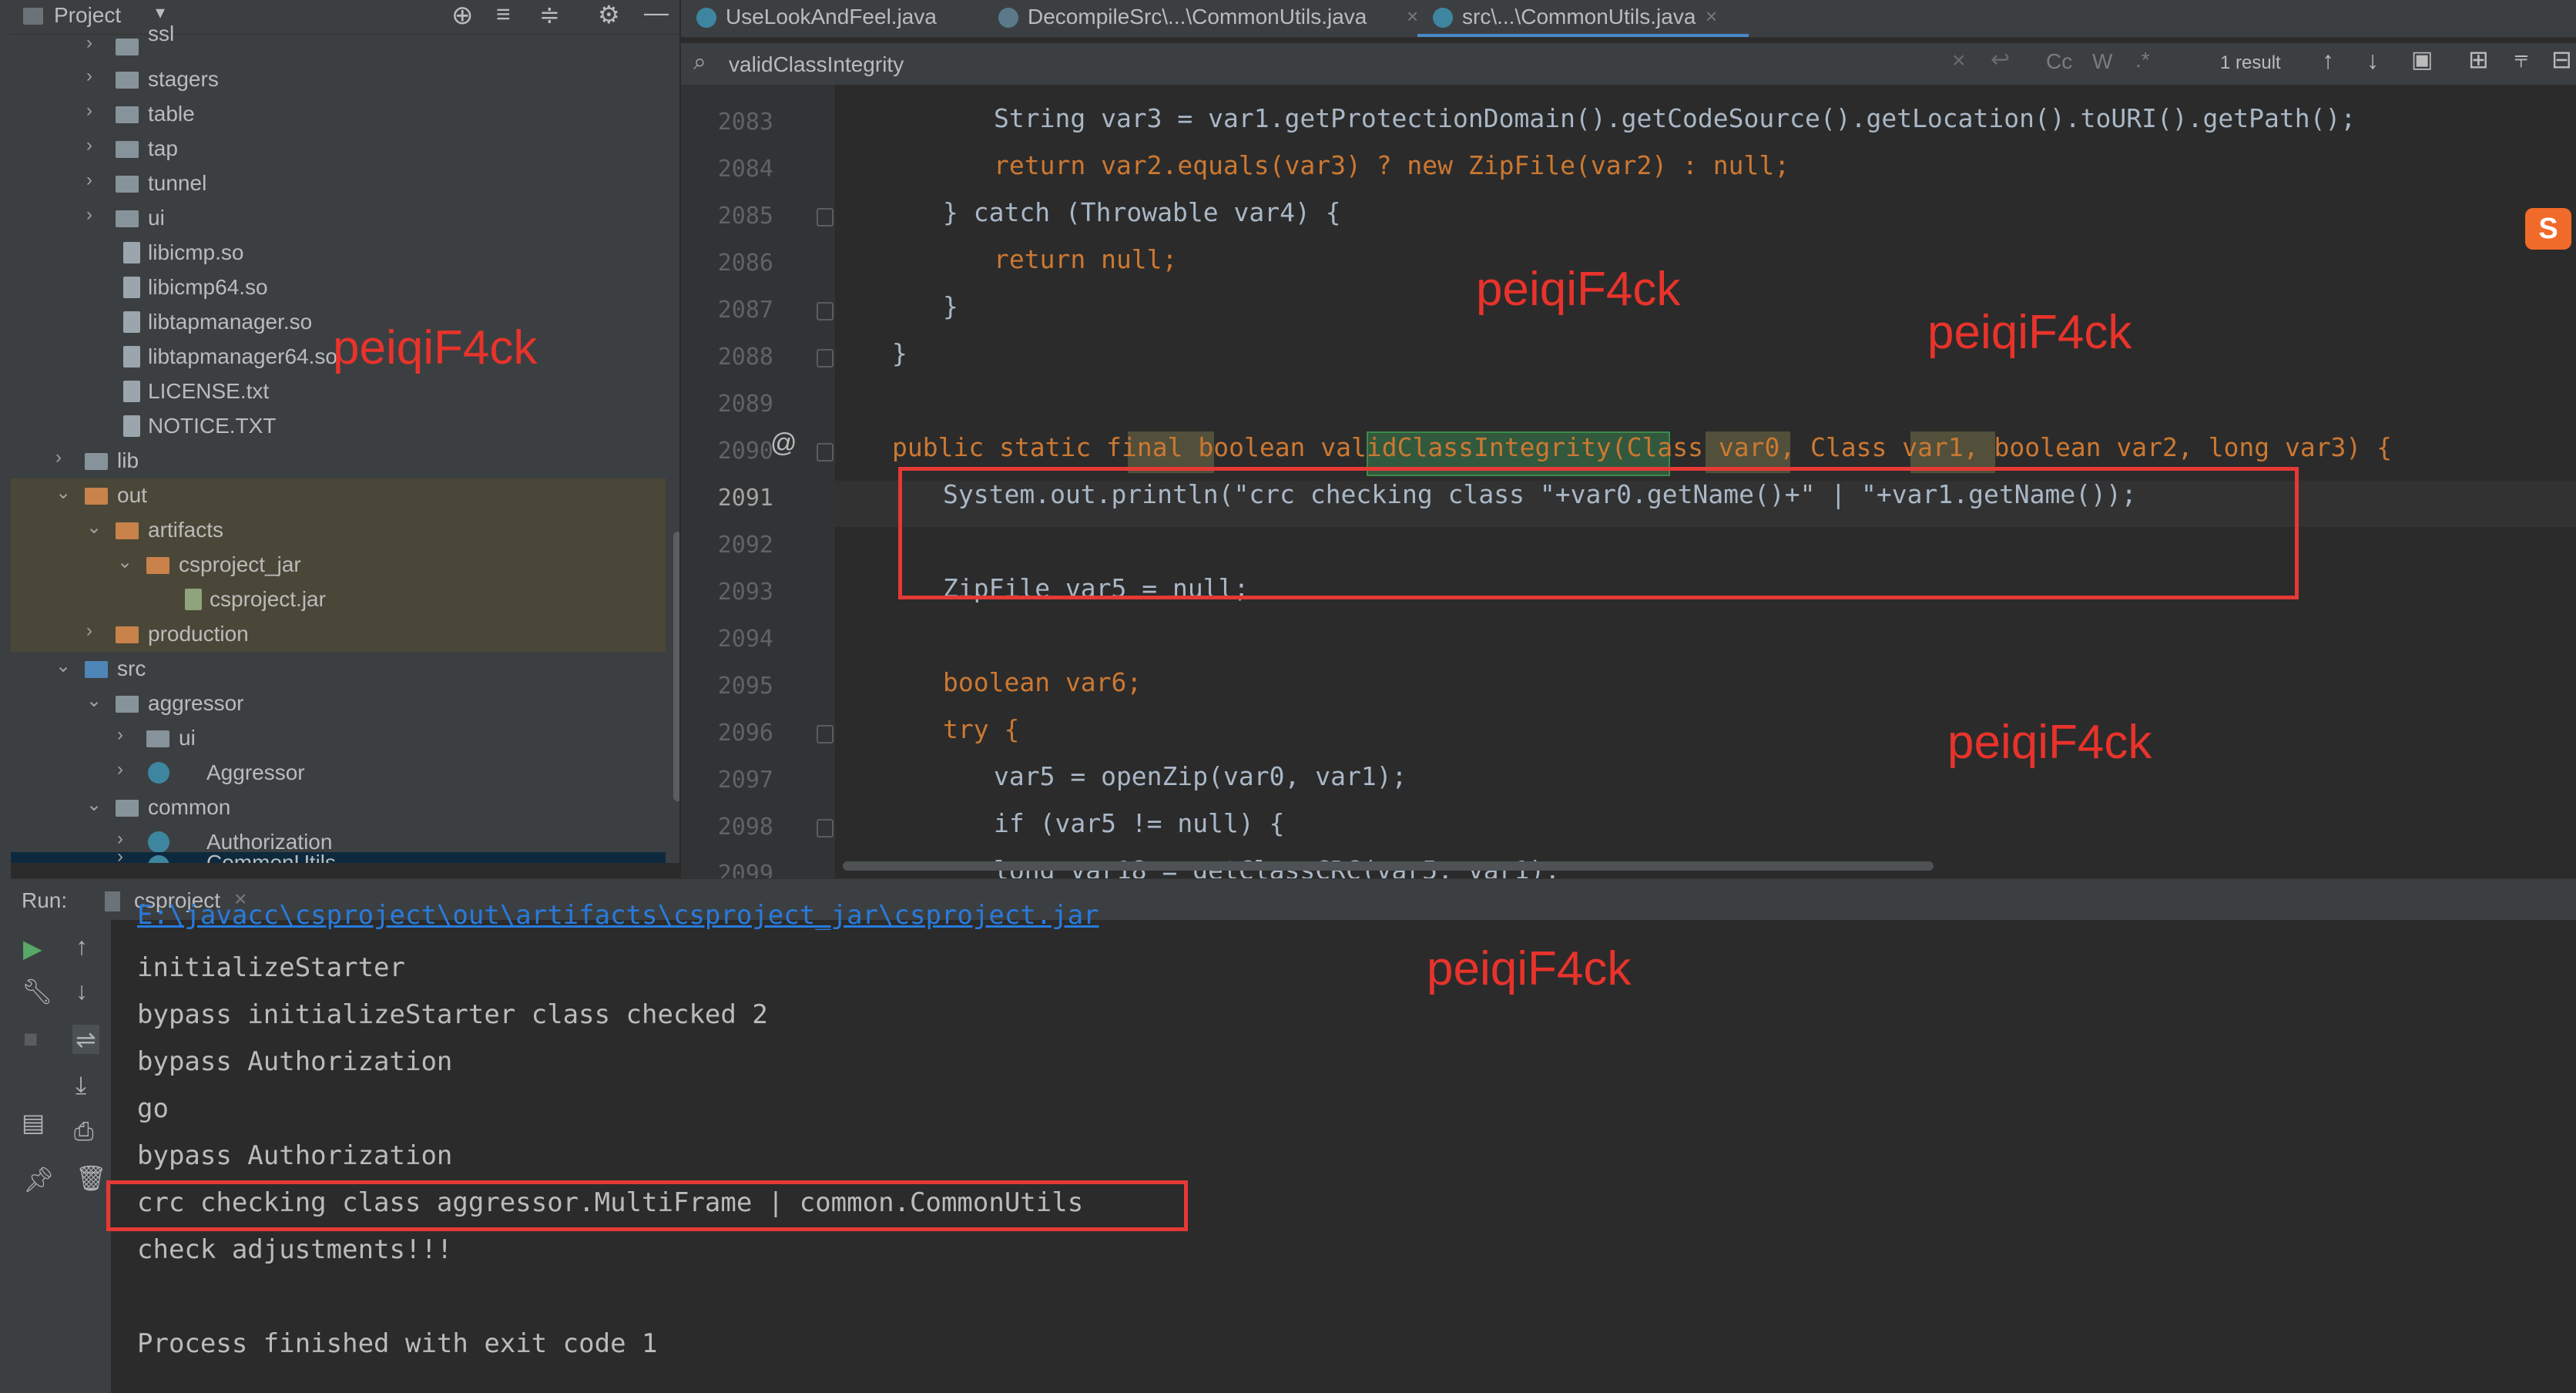 This screenshot has height=1393, width=2576. I want to click on stop-icon: ■, so click(30, 1039).